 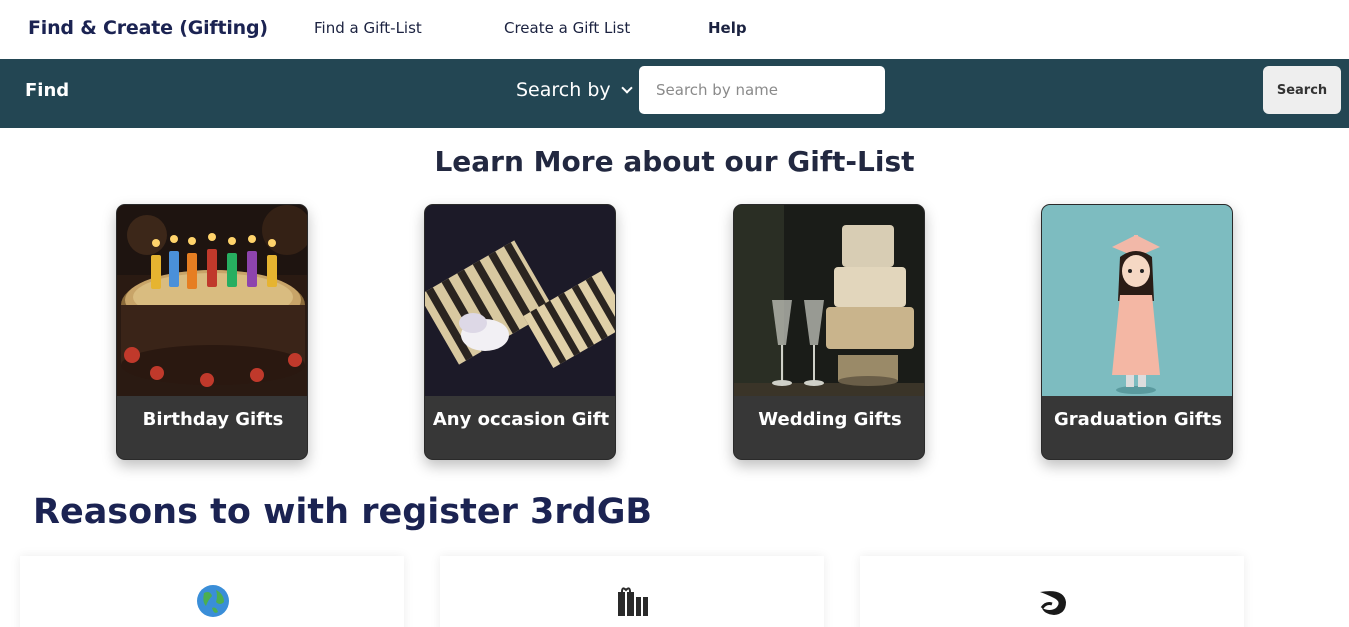 I want to click on reasons-heading: Reasons to with register 3rdGB, so click(x=343, y=512).